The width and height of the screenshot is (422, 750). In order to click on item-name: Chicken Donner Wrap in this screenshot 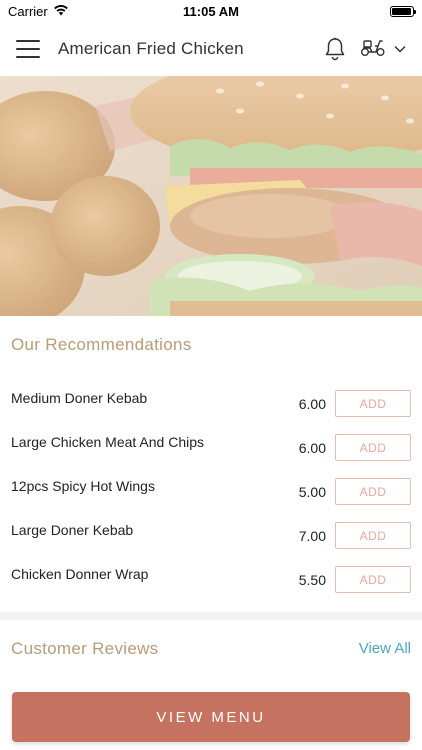, I will do `click(80, 574)`.